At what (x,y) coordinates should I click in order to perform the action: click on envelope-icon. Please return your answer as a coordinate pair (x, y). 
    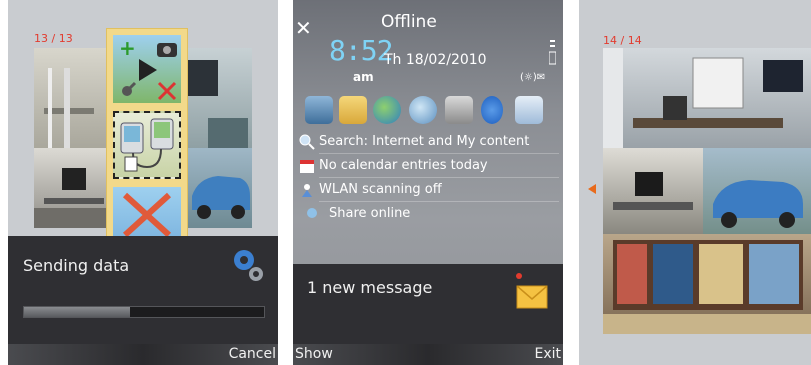
    Looking at the image, I should click on (532, 291).